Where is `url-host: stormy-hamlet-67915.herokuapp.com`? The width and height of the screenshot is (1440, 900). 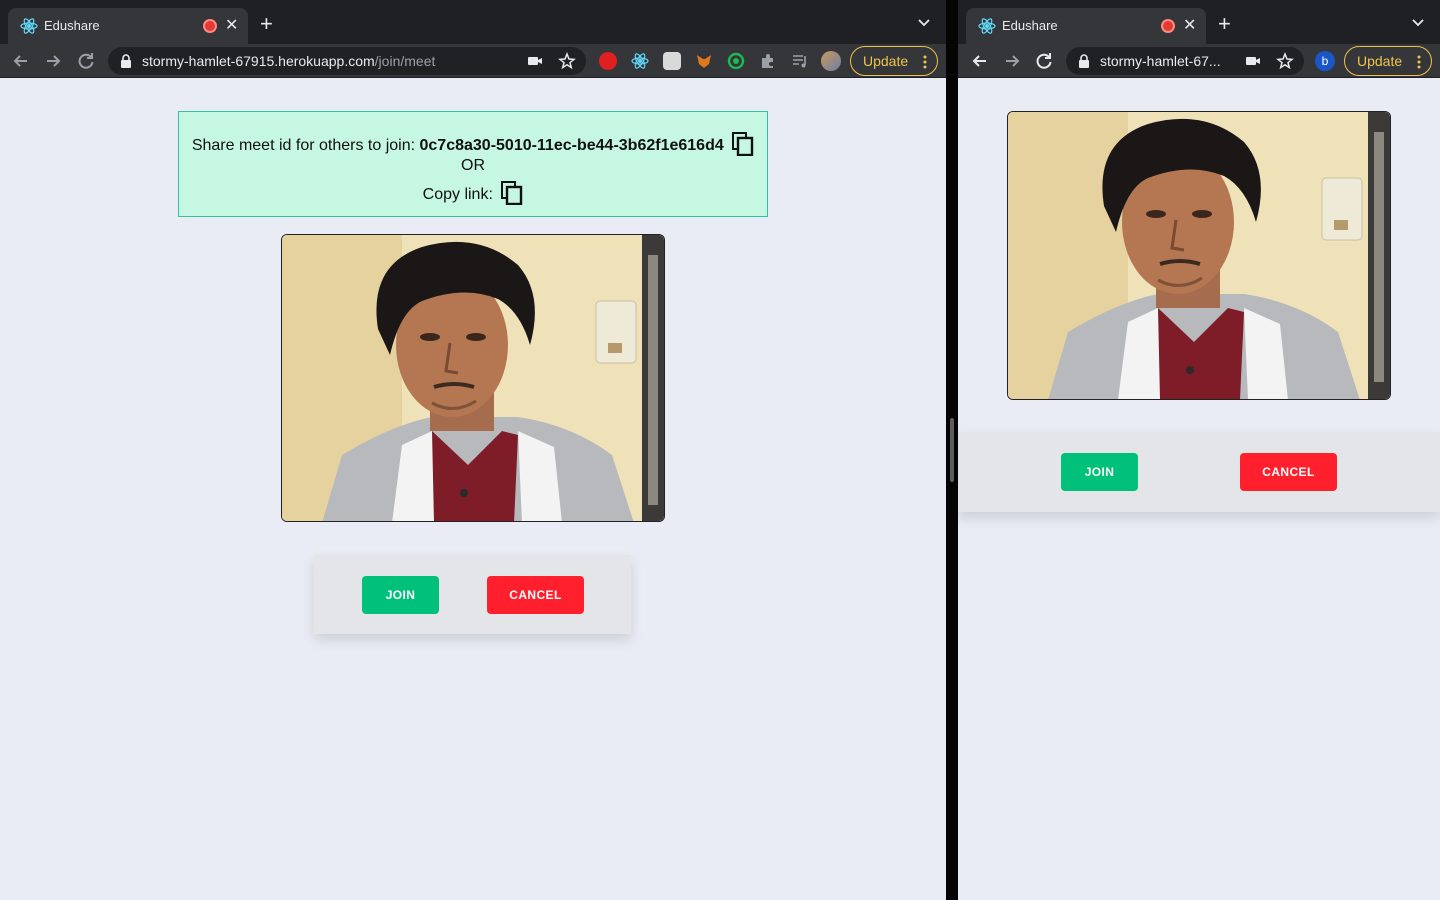 url-host: stormy-hamlet-67915.herokuapp.com is located at coordinates (258, 61).